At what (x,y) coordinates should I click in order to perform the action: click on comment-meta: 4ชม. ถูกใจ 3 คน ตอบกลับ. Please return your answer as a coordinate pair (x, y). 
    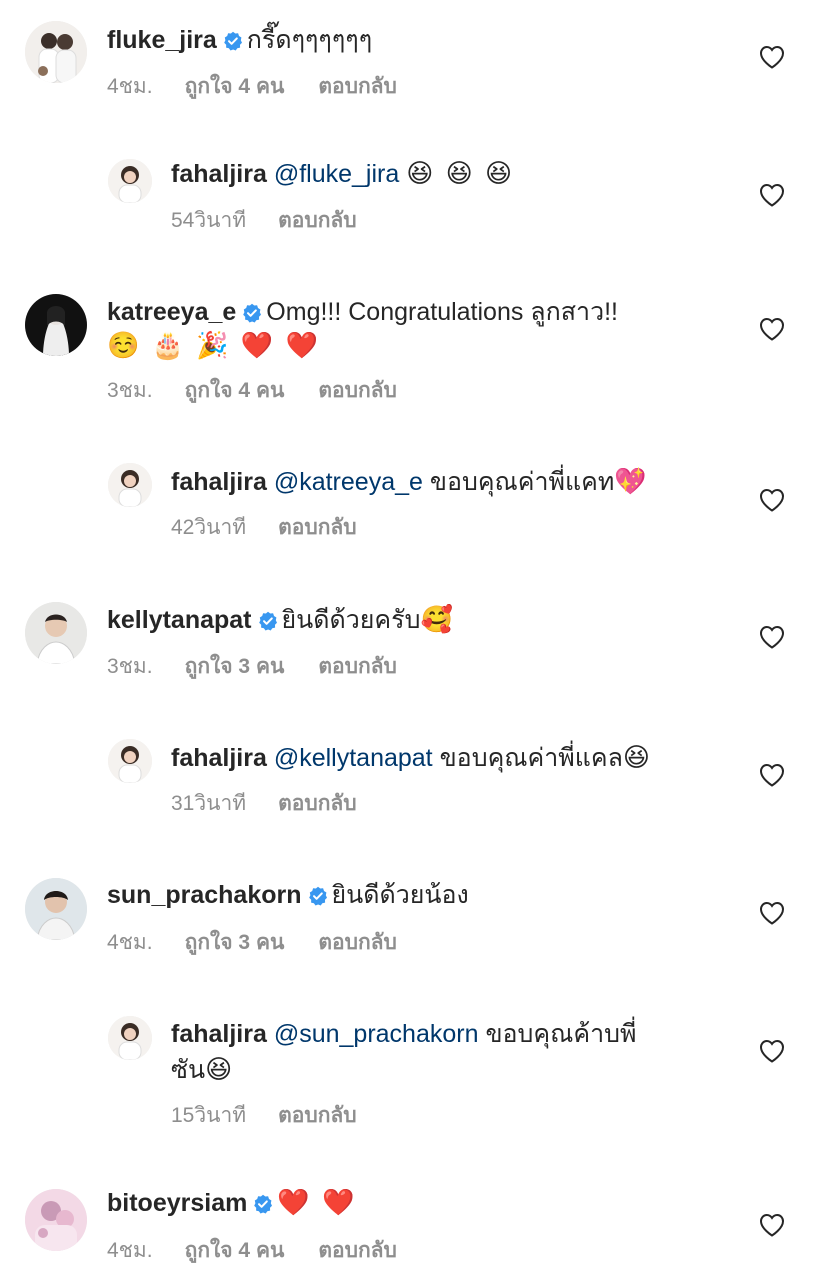
    Looking at the image, I should click on (252, 943).